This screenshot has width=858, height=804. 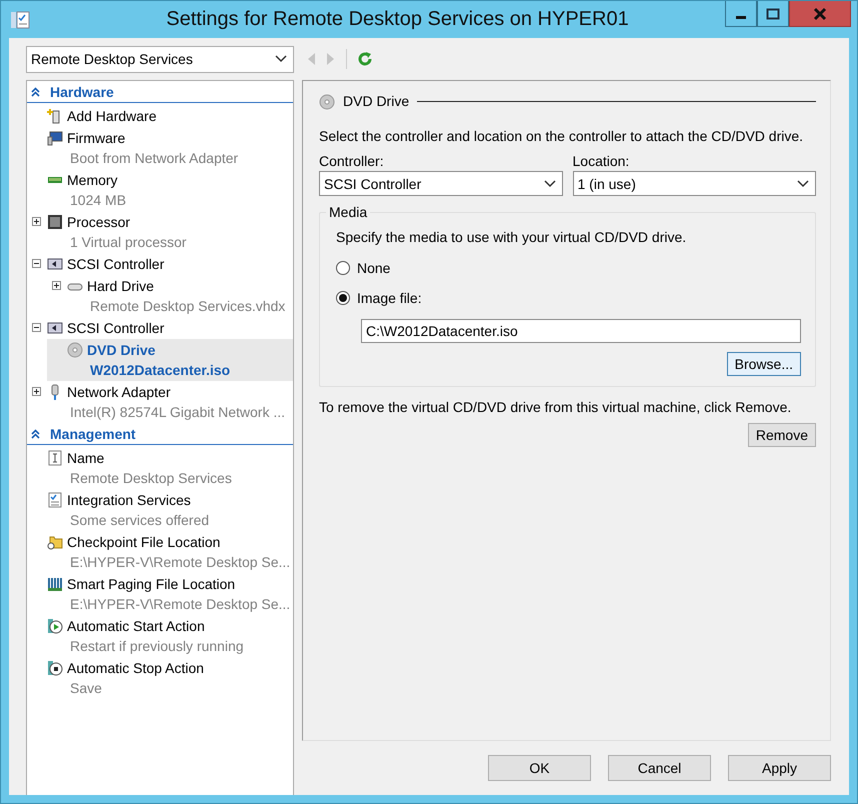 I want to click on close-button, so click(x=820, y=14).